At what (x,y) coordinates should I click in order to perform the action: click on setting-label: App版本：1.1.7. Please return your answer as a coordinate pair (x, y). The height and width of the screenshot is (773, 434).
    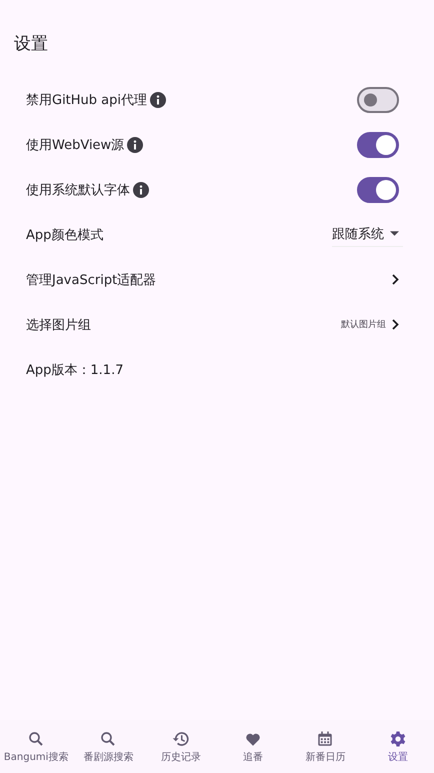
    Looking at the image, I should click on (75, 370).